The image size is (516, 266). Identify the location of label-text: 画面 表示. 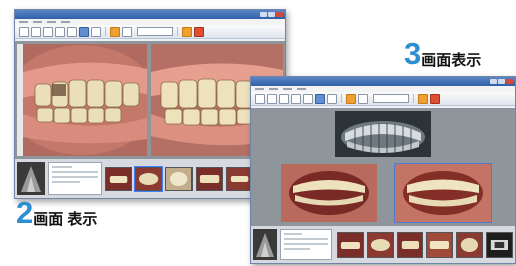
(65, 219).